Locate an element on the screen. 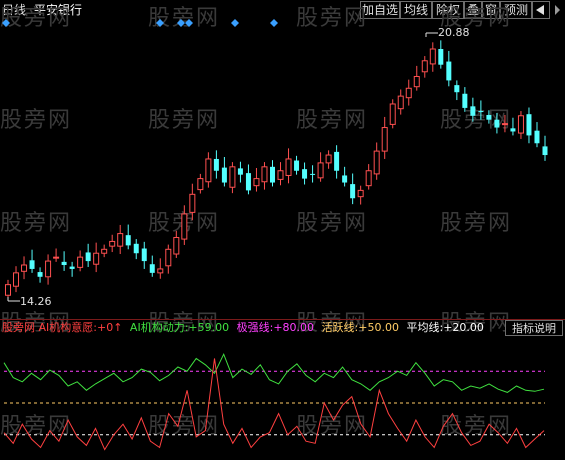 This screenshot has width=565, height=460. ai-power-line is located at coordinates (274, 372).